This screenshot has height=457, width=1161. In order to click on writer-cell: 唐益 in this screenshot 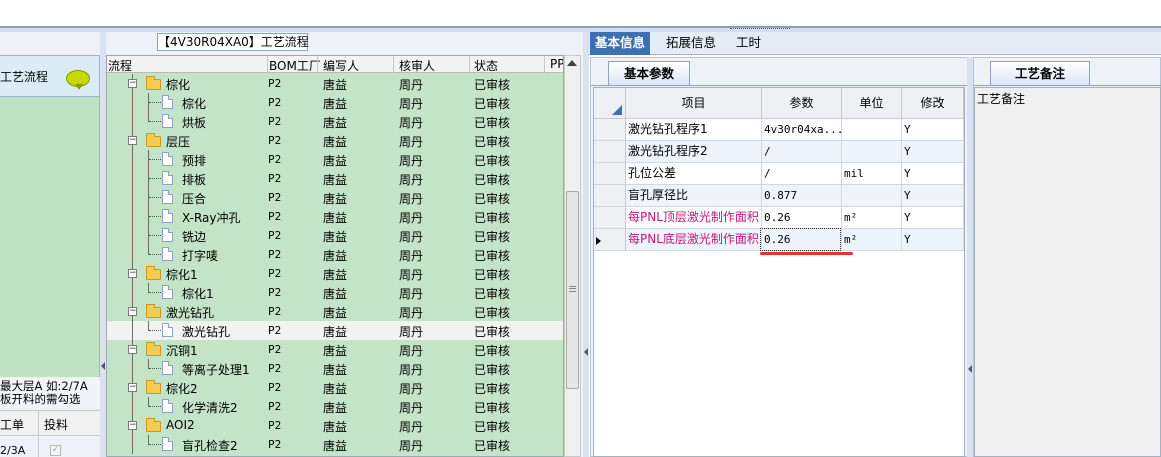, I will do `click(335, 104)`.